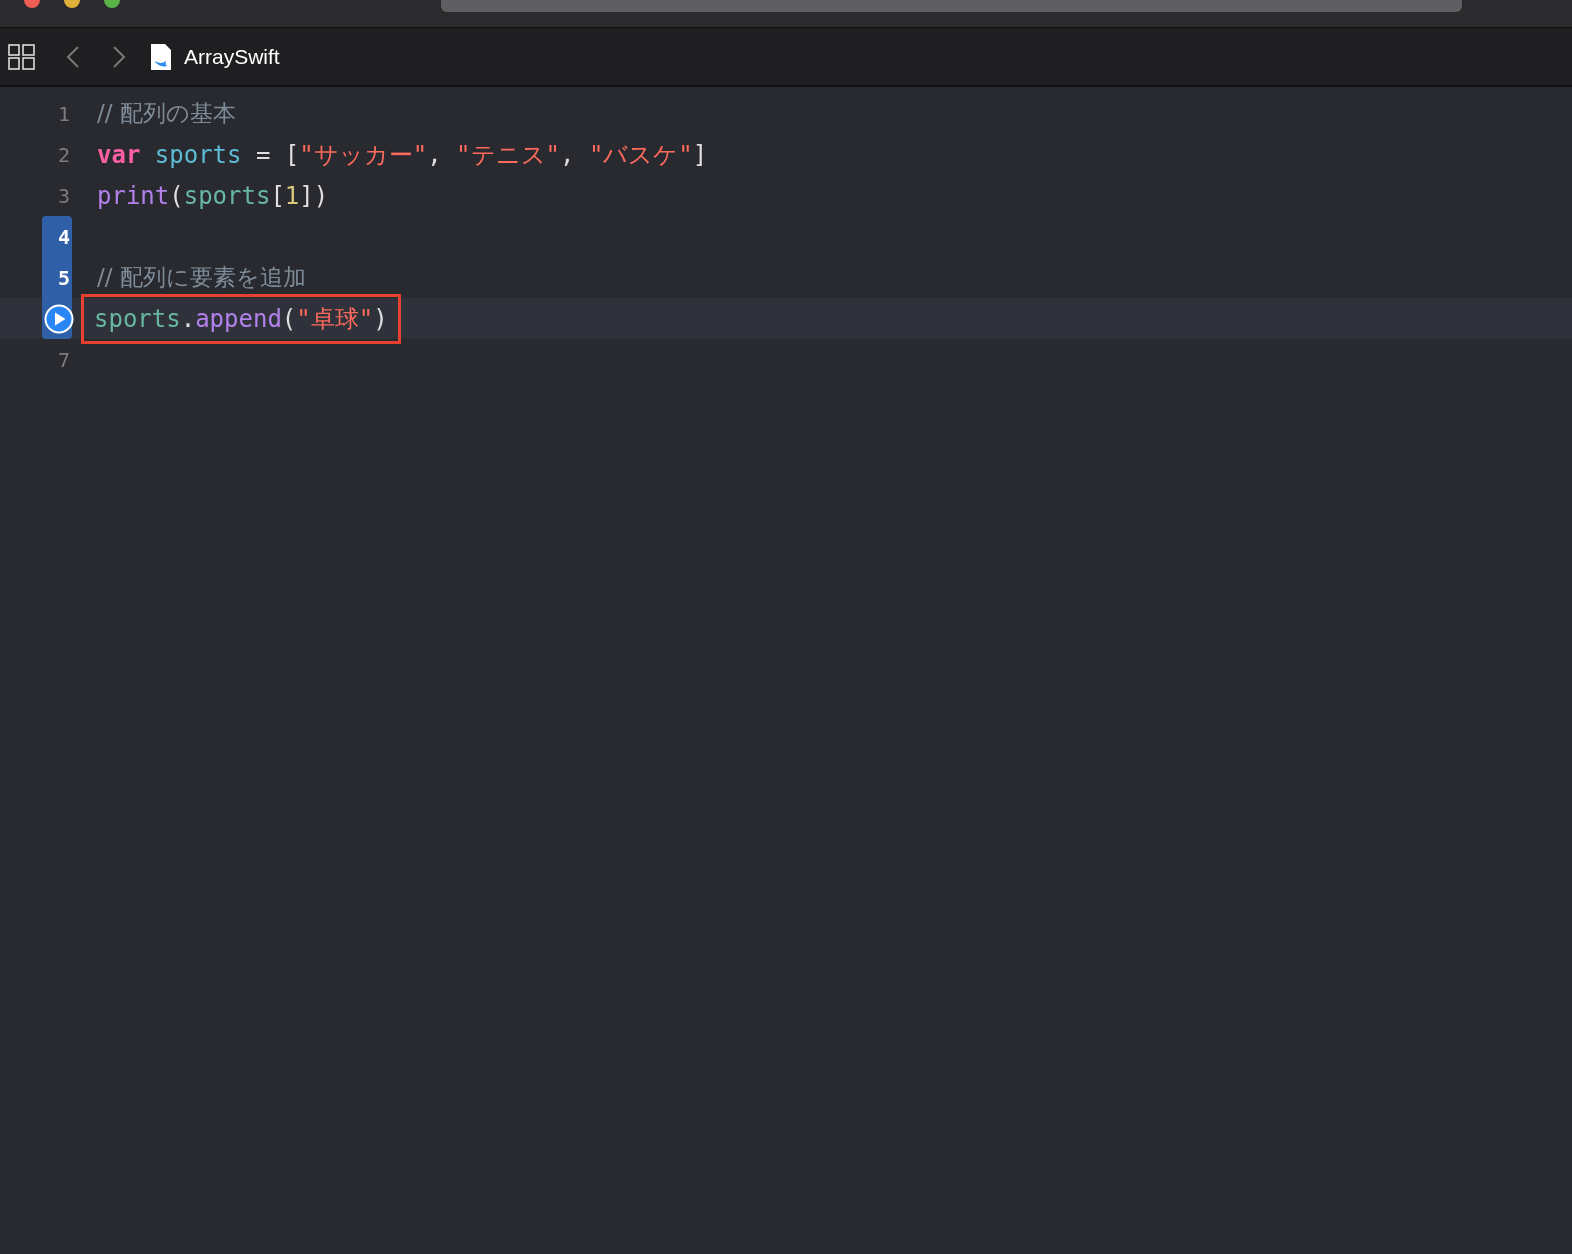 Image resolution: width=1572 pixels, height=1254 pixels. What do you see at coordinates (119, 56) in the screenshot?
I see `forward-chevron-icon` at bounding box center [119, 56].